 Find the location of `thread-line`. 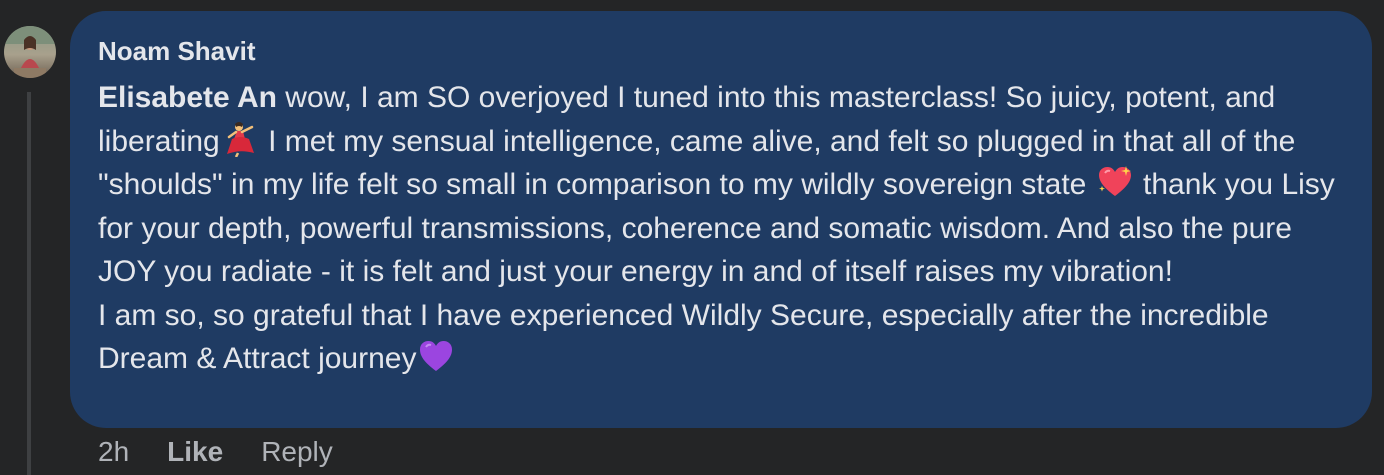

thread-line is located at coordinates (29, 283).